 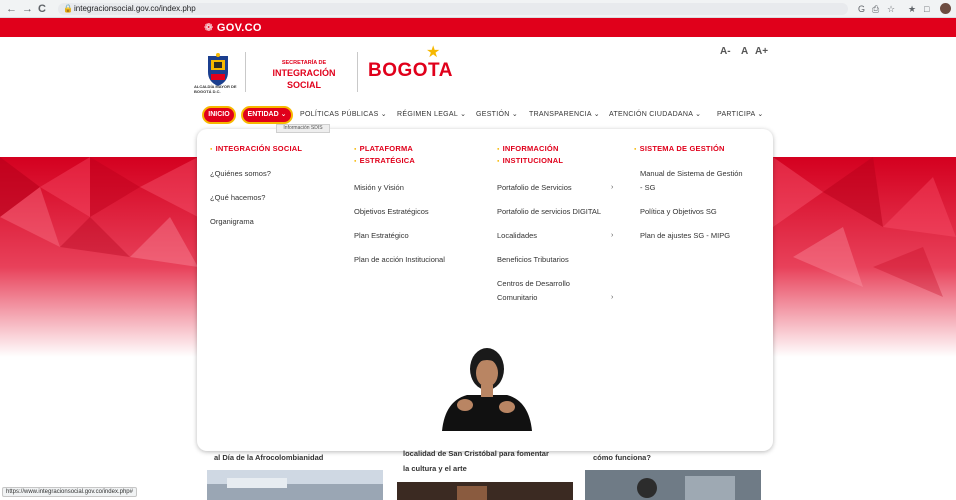 What do you see at coordinates (431, 115) in the screenshot?
I see `nav-regimen-legal: RÉGIMEN LEGAL ⌄` at bounding box center [431, 115].